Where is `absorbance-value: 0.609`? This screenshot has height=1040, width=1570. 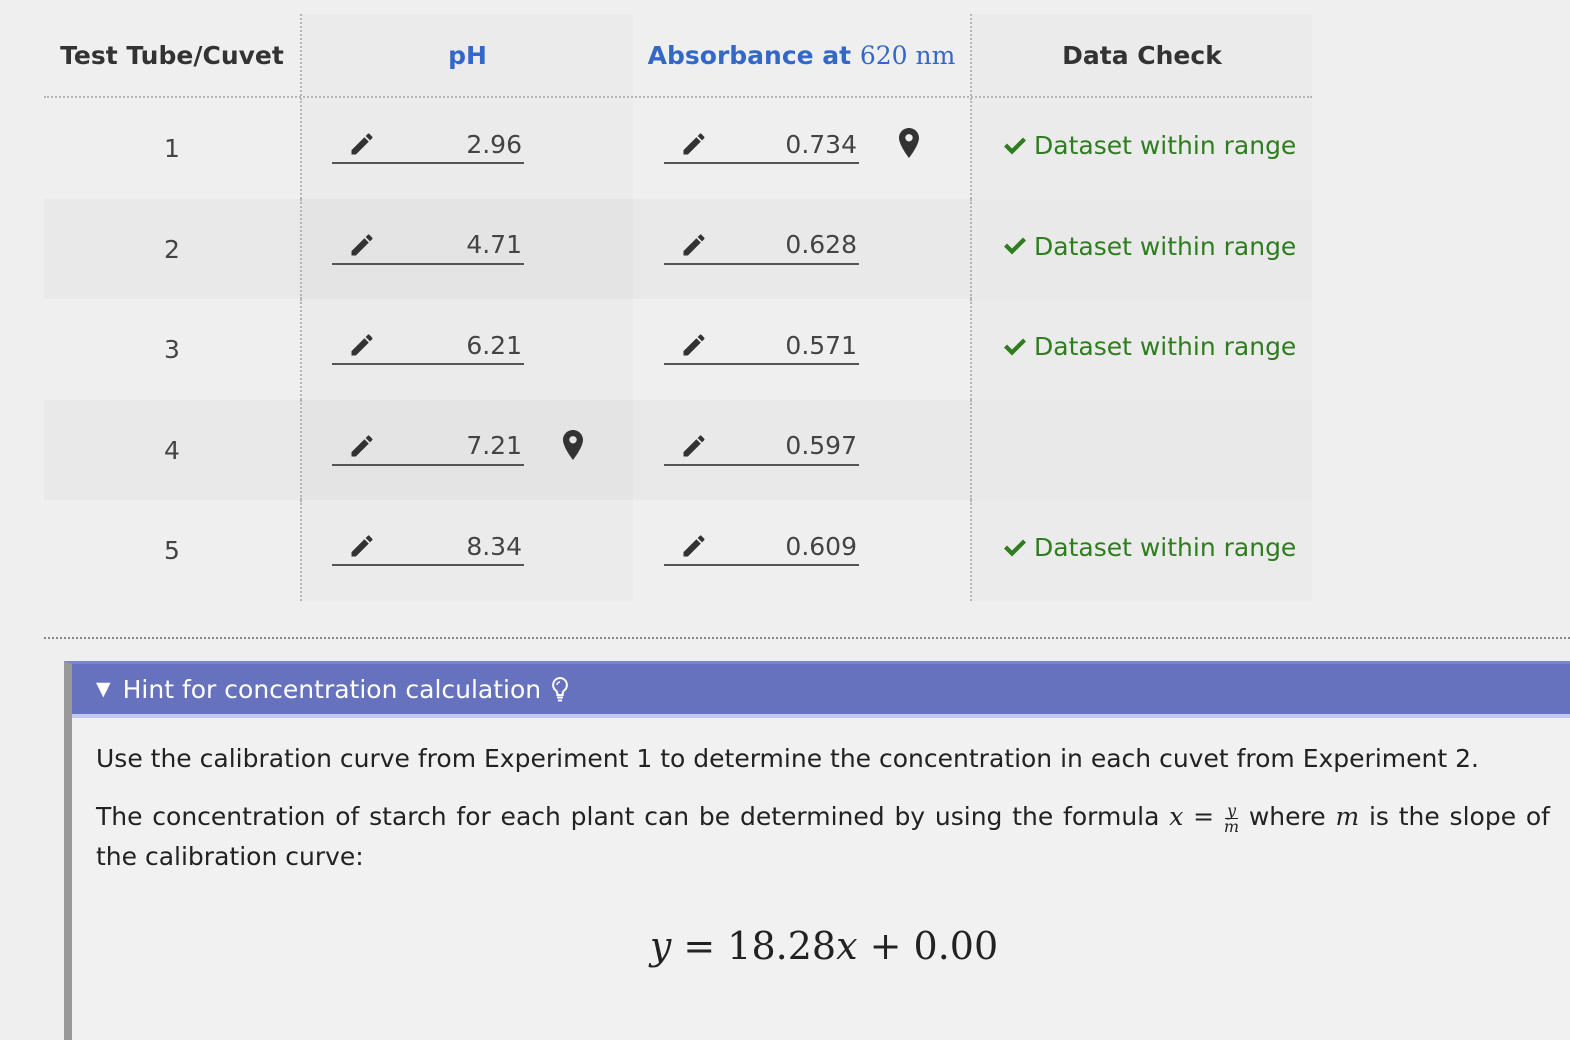
absorbance-value: 0.609 is located at coordinates (821, 546).